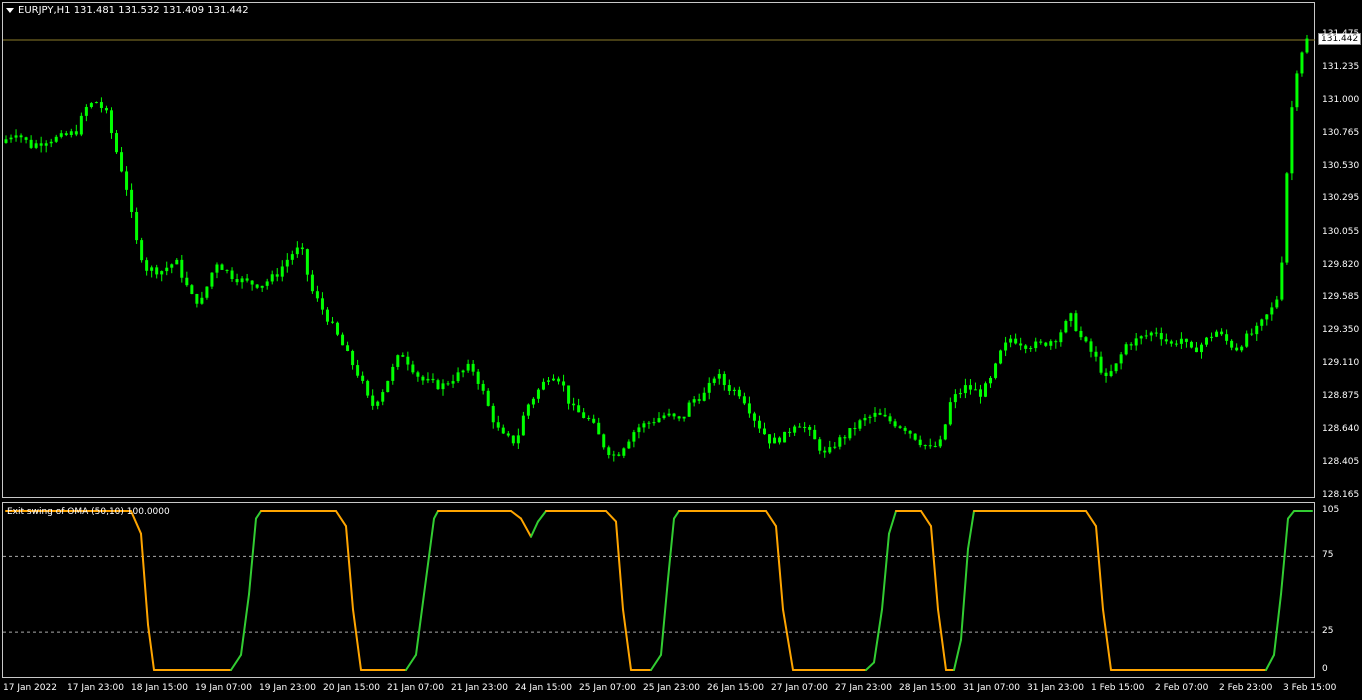  What do you see at coordinates (927, 688) in the screenshot?
I see `time-tick-label: 28 Jan 15:00` at bounding box center [927, 688].